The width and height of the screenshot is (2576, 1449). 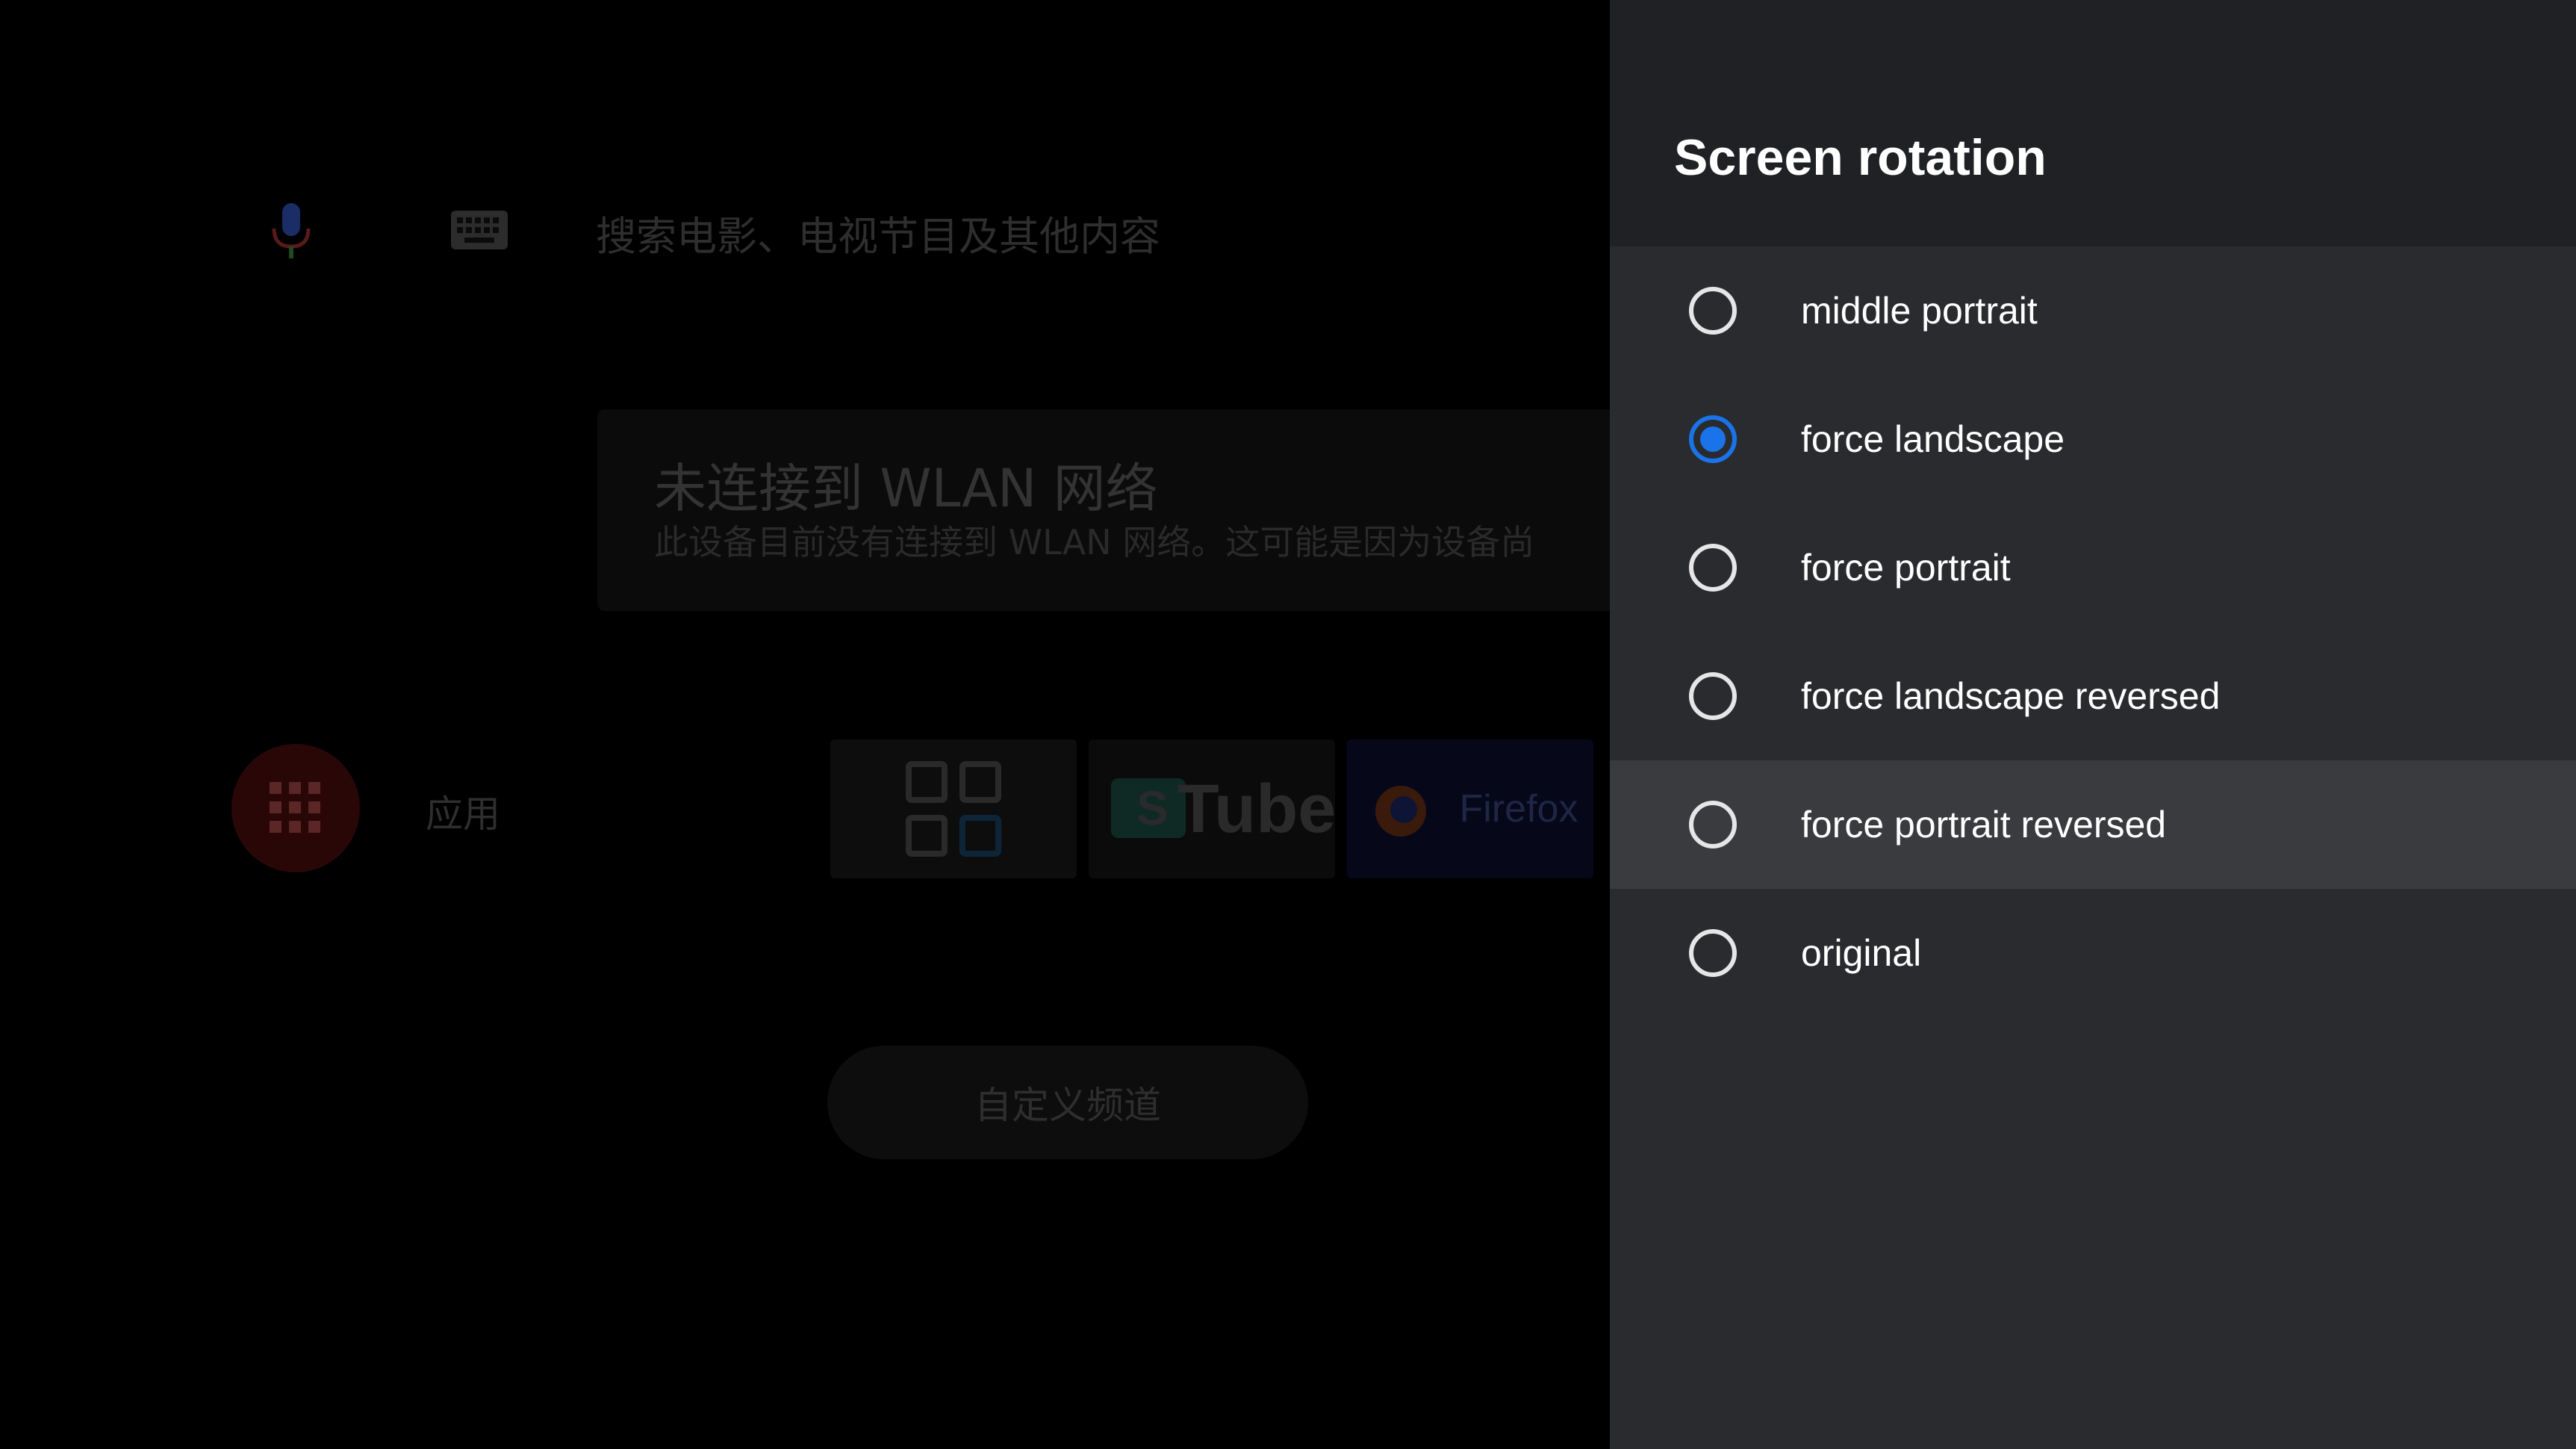 I want to click on option-force-landscape-reversed: force landscape reversed, so click(x=2093, y=696).